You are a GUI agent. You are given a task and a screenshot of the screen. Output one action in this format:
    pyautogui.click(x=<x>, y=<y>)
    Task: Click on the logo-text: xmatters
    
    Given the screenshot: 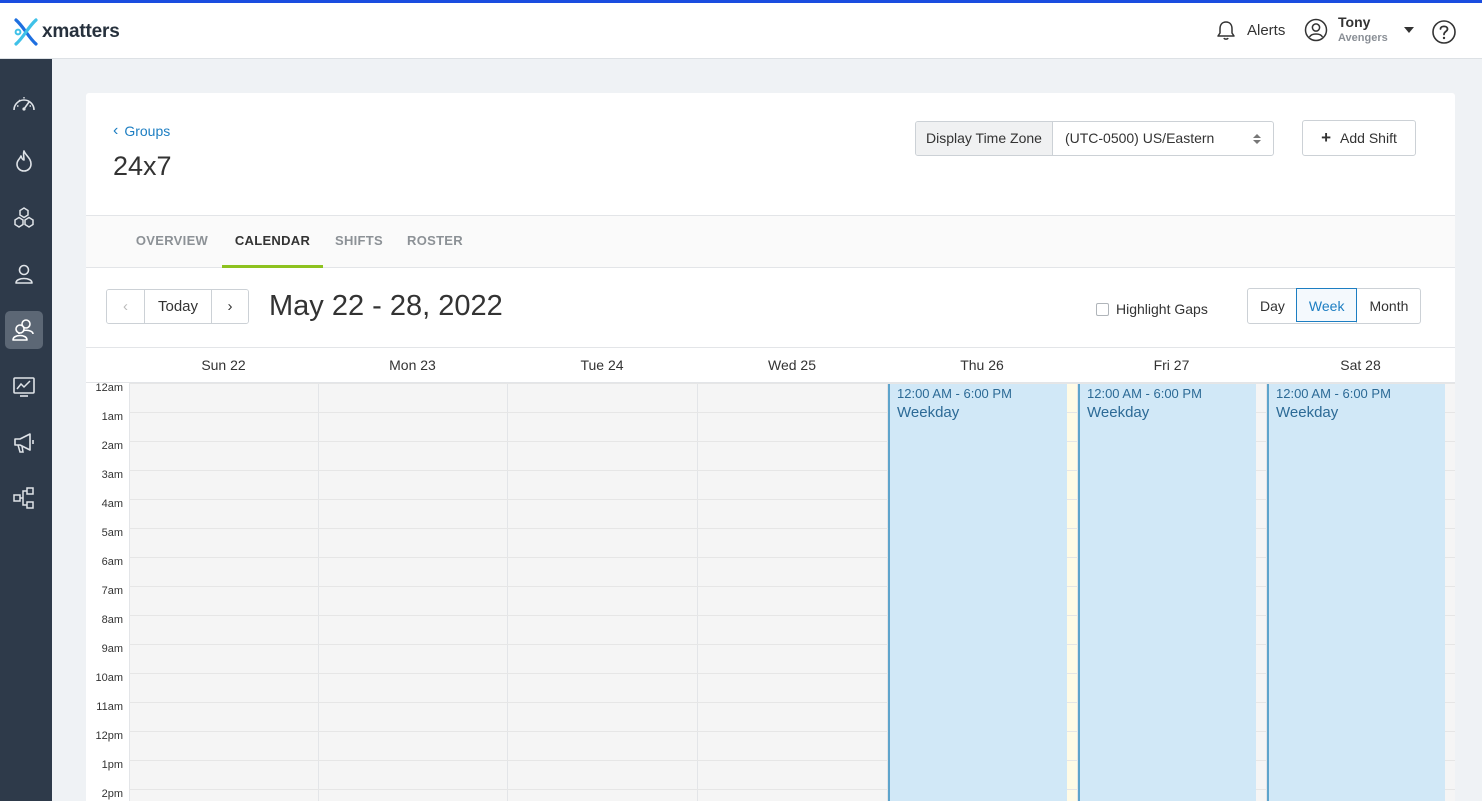 What is the action you would take?
    pyautogui.click(x=81, y=31)
    